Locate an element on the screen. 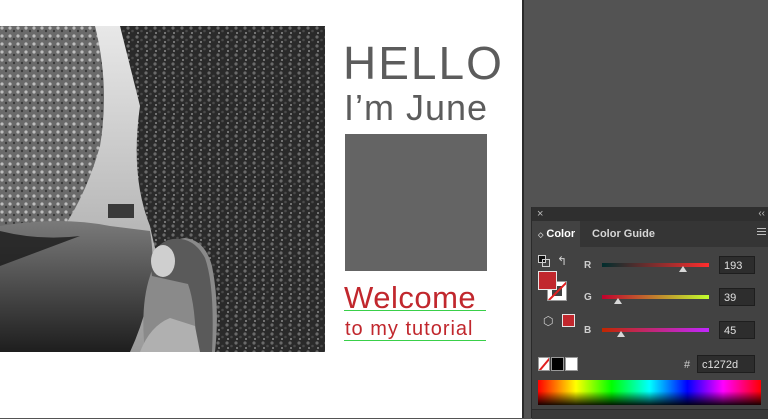  panel-tab-strip: ◇ Color Color Guide is located at coordinates (650, 234).